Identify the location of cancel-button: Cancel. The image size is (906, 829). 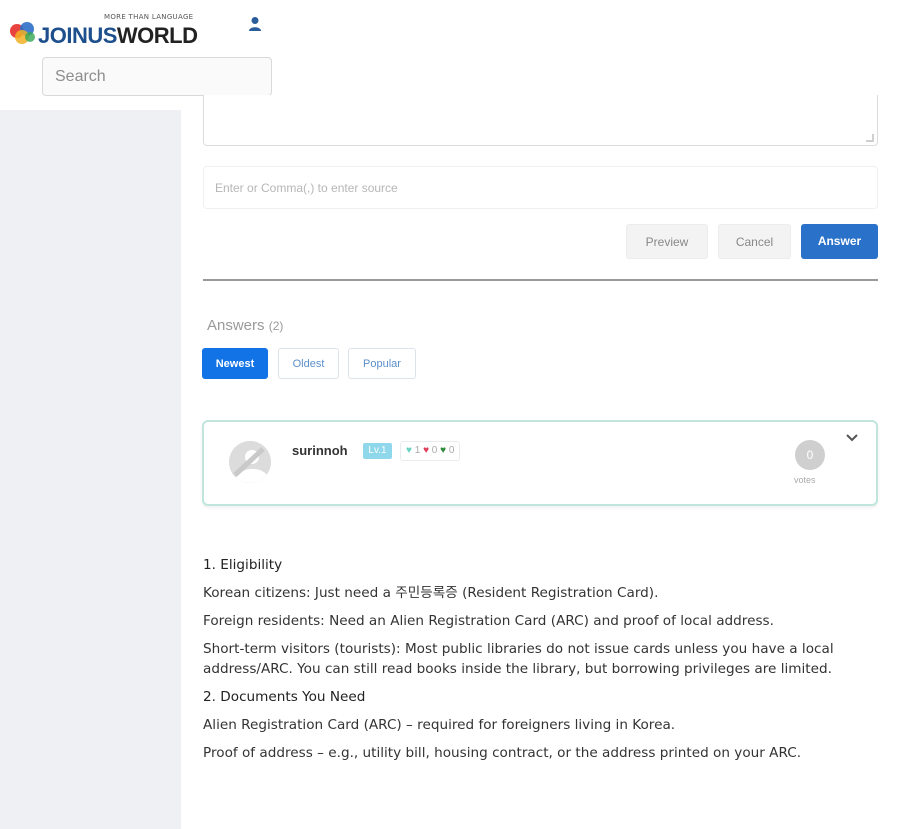
(754, 241).